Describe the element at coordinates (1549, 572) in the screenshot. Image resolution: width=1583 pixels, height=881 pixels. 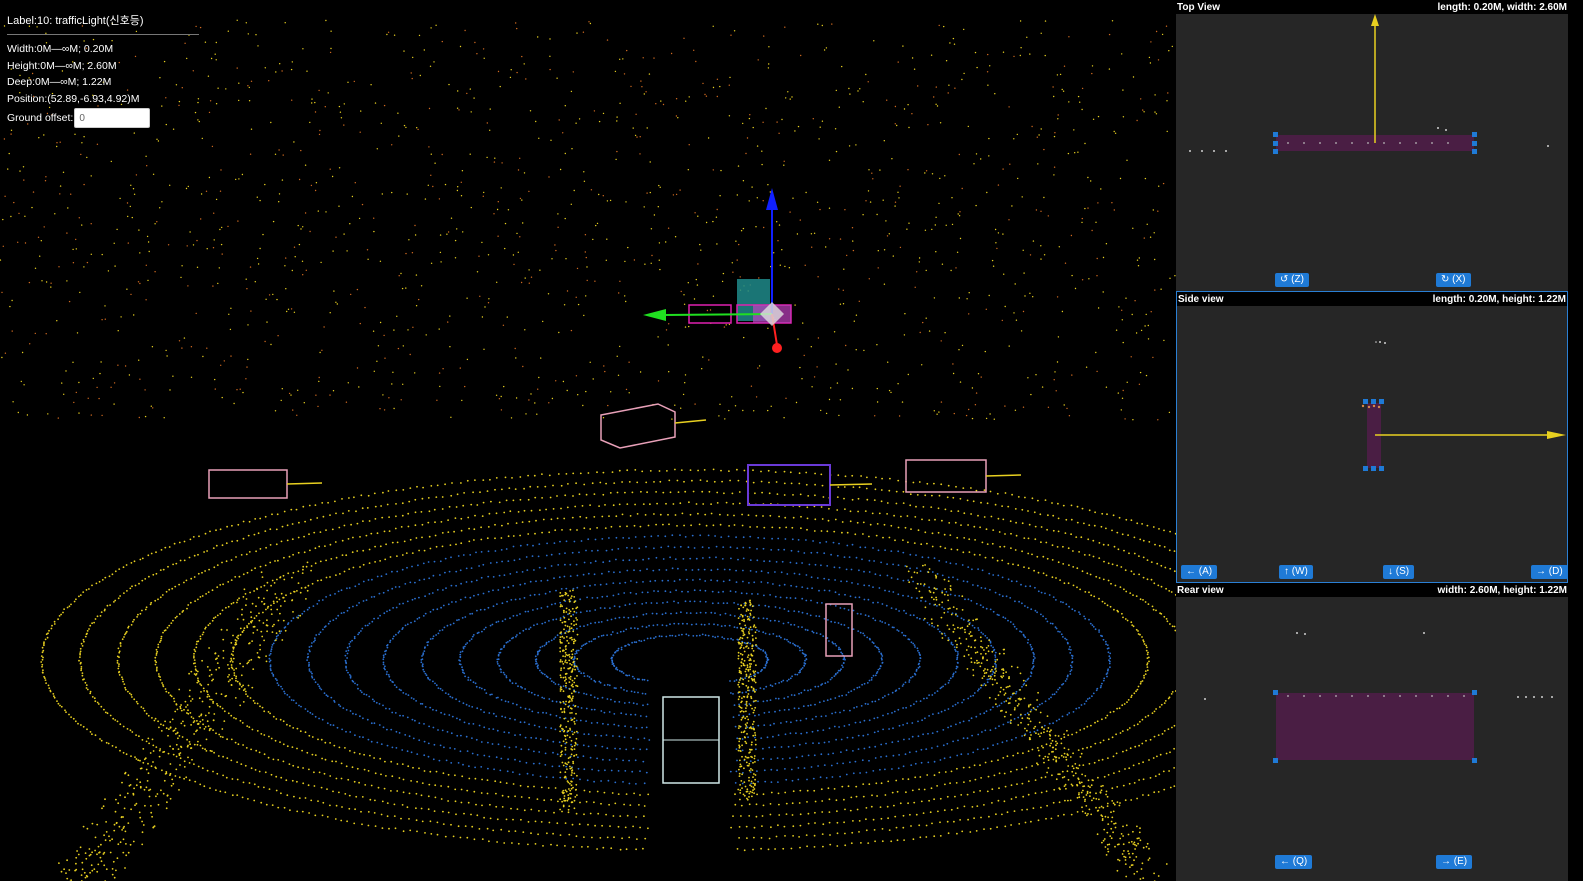
I see `move-right-button: → (D)` at that location.